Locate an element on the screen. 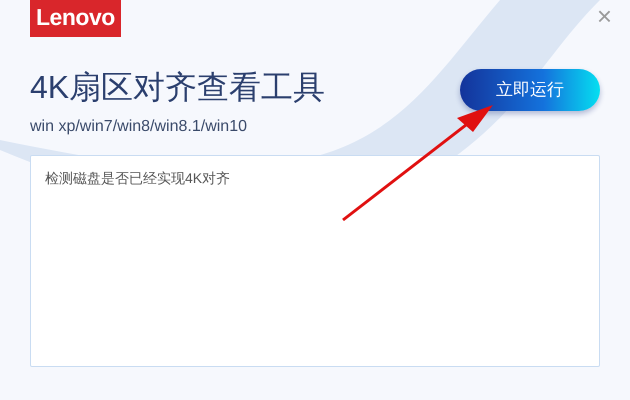 The image size is (630, 400). run-button: 立即运行 is located at coordinates (530, 90).